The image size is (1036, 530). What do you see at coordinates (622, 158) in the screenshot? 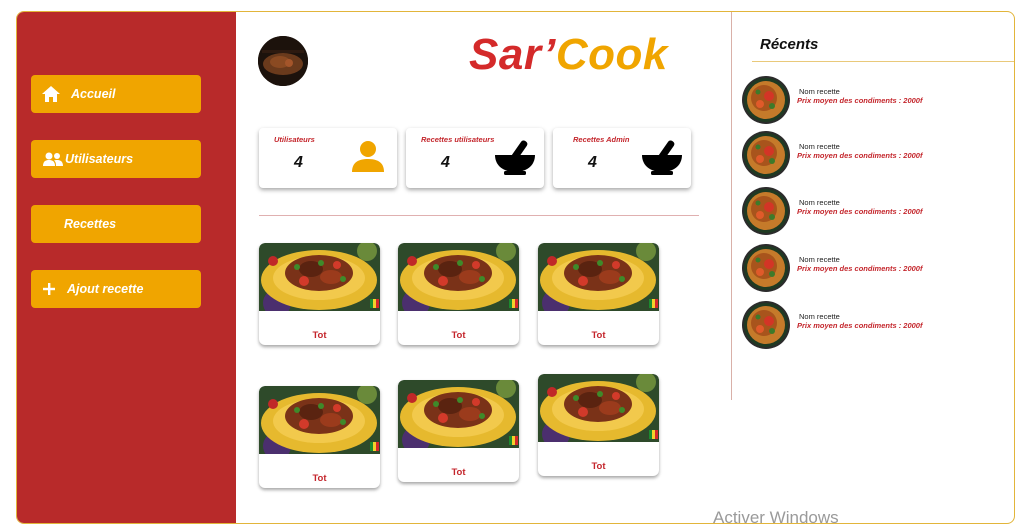
I see `stat-card-recettes-admin: Recettes Admin 4` at bounding box center [622, 158].